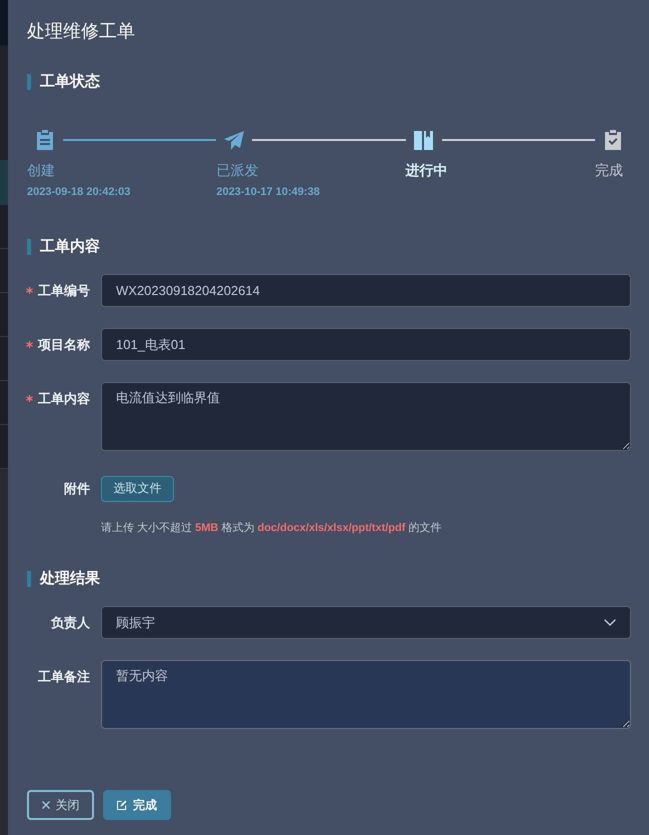 This screenshot has height=835, width=649. Describe the element at coordinates (64, 290) in the screenshot. I see `field-label: 工单编号` at that location.